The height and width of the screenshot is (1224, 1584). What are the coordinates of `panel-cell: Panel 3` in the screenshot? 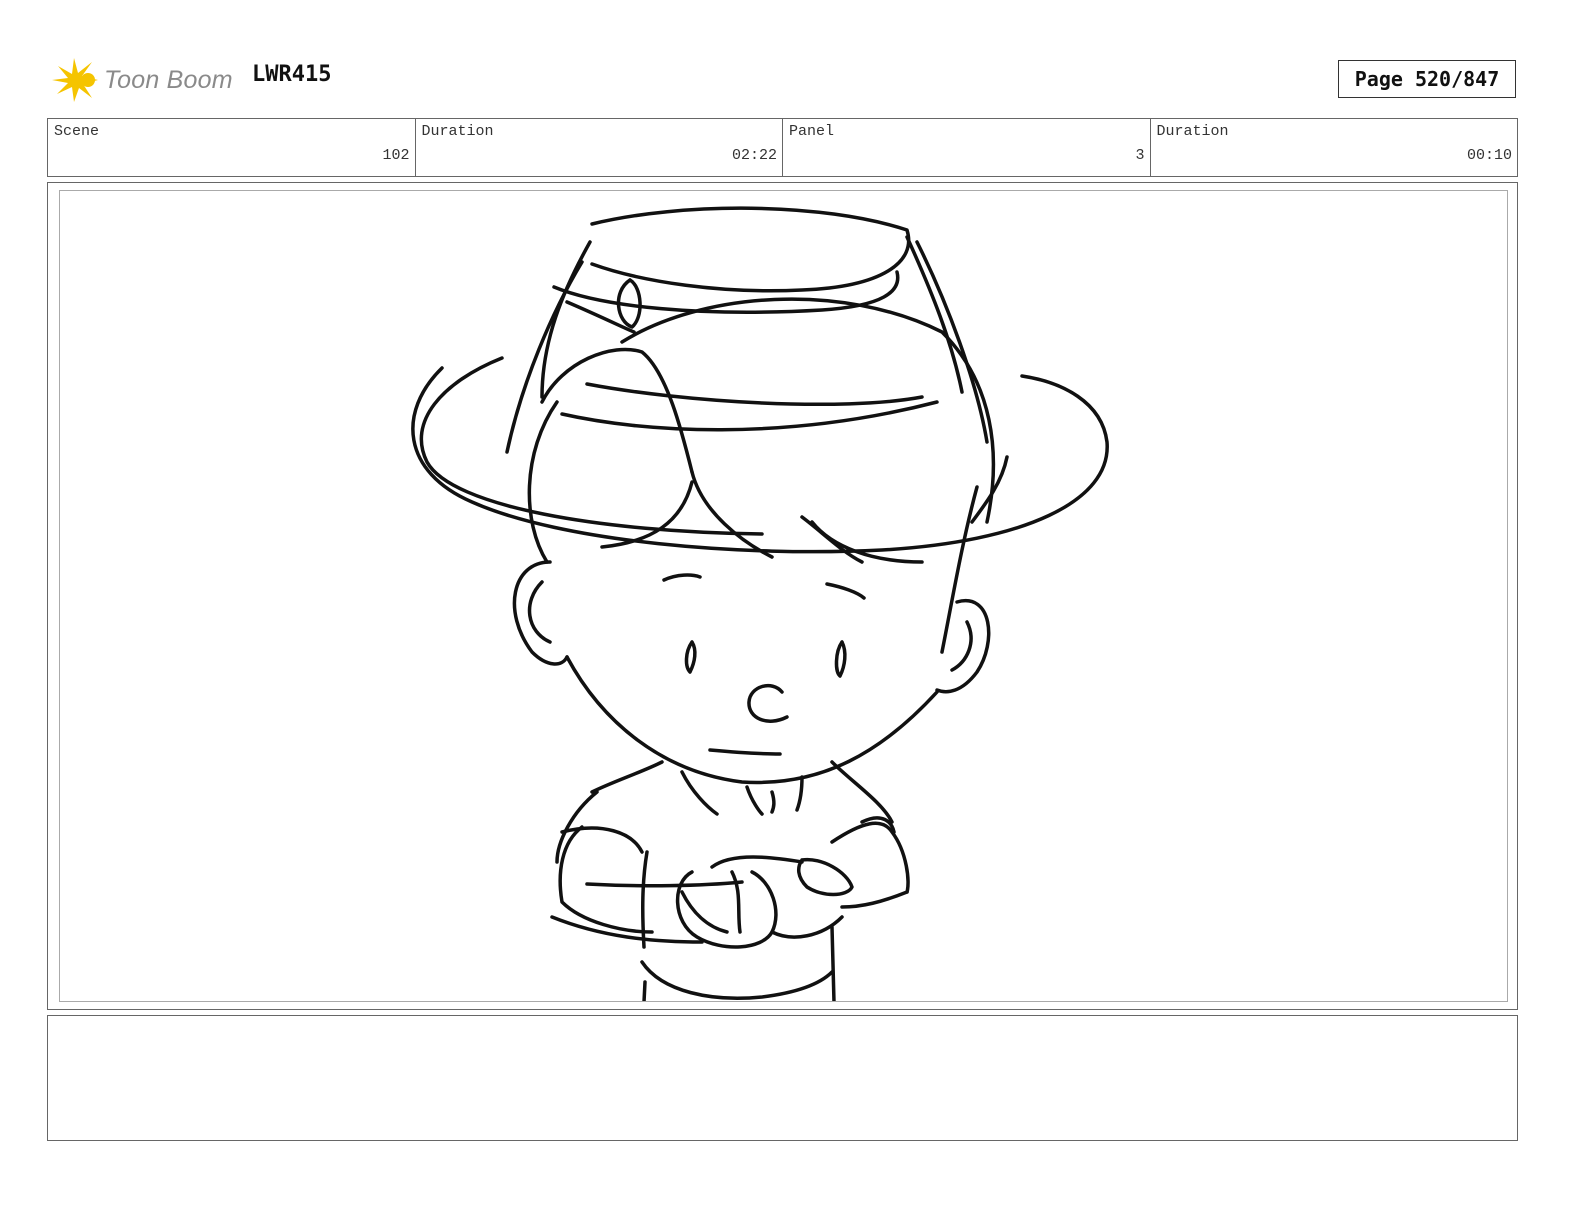 It's located at (967, 147).